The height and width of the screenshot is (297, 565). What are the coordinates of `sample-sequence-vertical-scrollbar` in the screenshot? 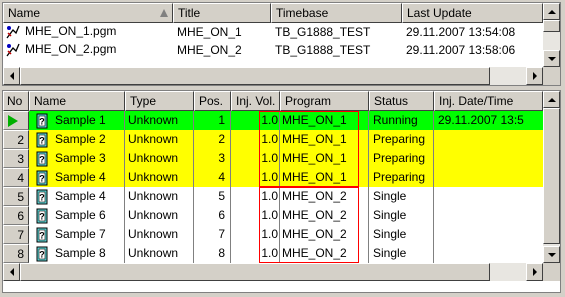 It's located at (551, 177).